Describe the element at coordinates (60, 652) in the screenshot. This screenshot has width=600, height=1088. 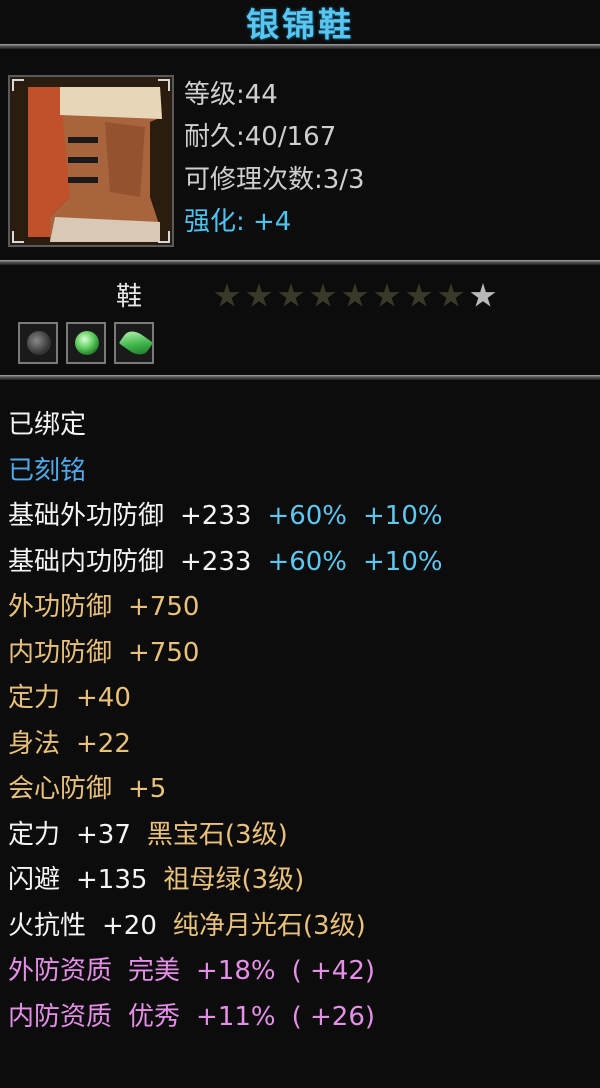
I see `attribute-text: 内功防御` at that location.